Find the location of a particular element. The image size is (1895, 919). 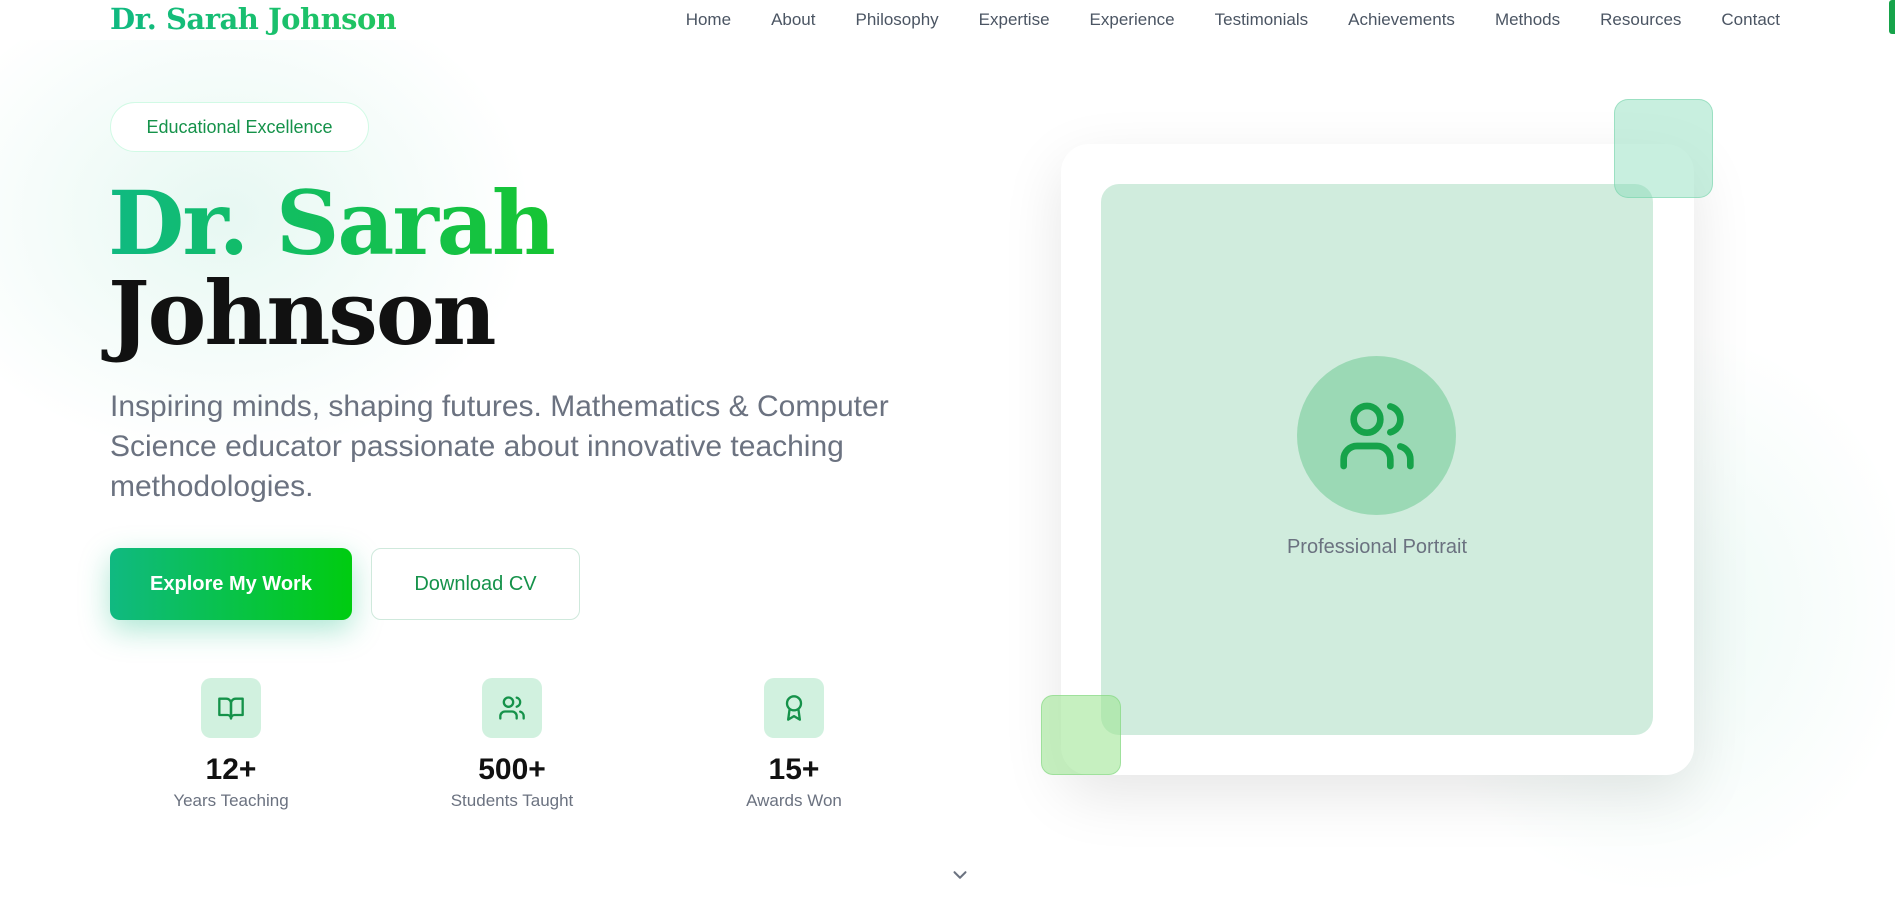

download-cv-button: Download CV is located at coordinates (475, 584).